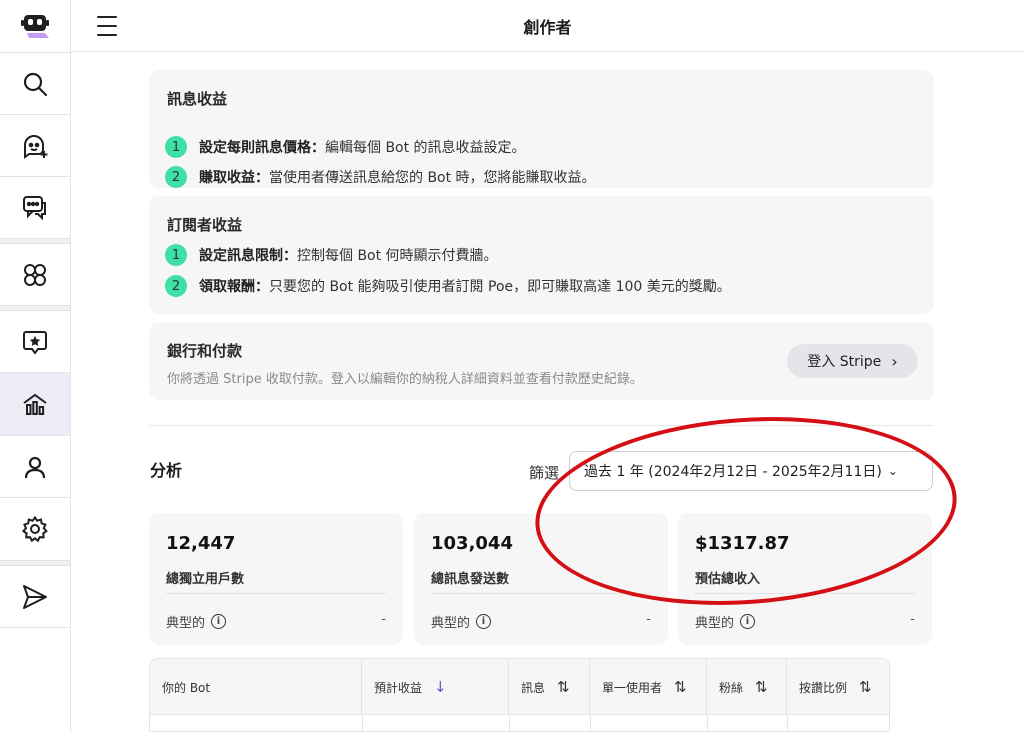 The image size is (1024, 732). What do you see at coordinates (533, 687) in the screenshot?
I see `column-header-label: 訊息` at bounding box center [533, 687].